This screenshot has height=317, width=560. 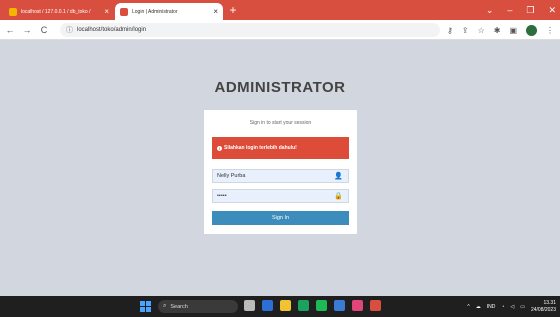 I want to click on clock-time: 13.31, so click(x=549, y=302).